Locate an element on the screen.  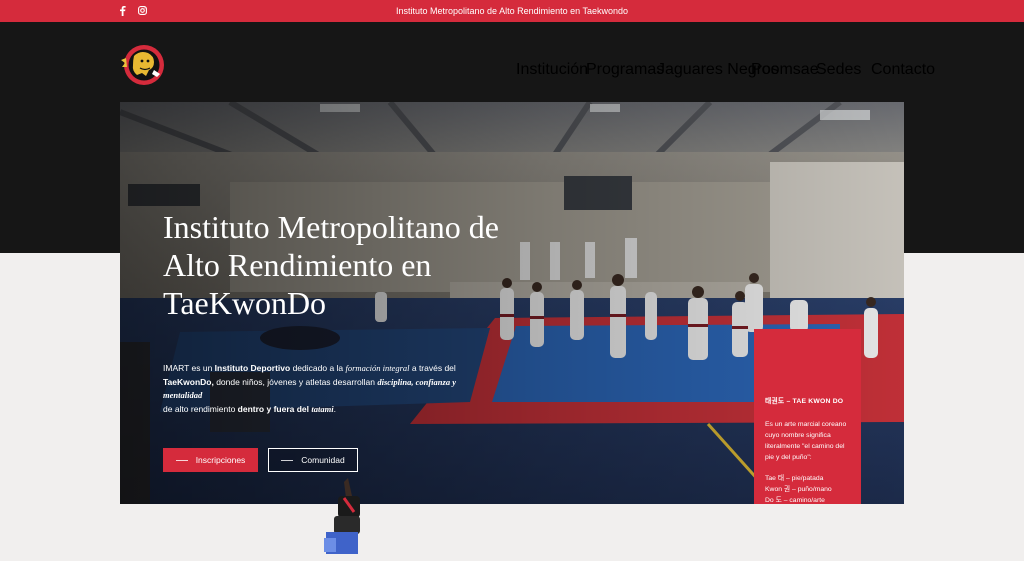
comunidad-button: Comunidad is located at coordinates (313, 460).